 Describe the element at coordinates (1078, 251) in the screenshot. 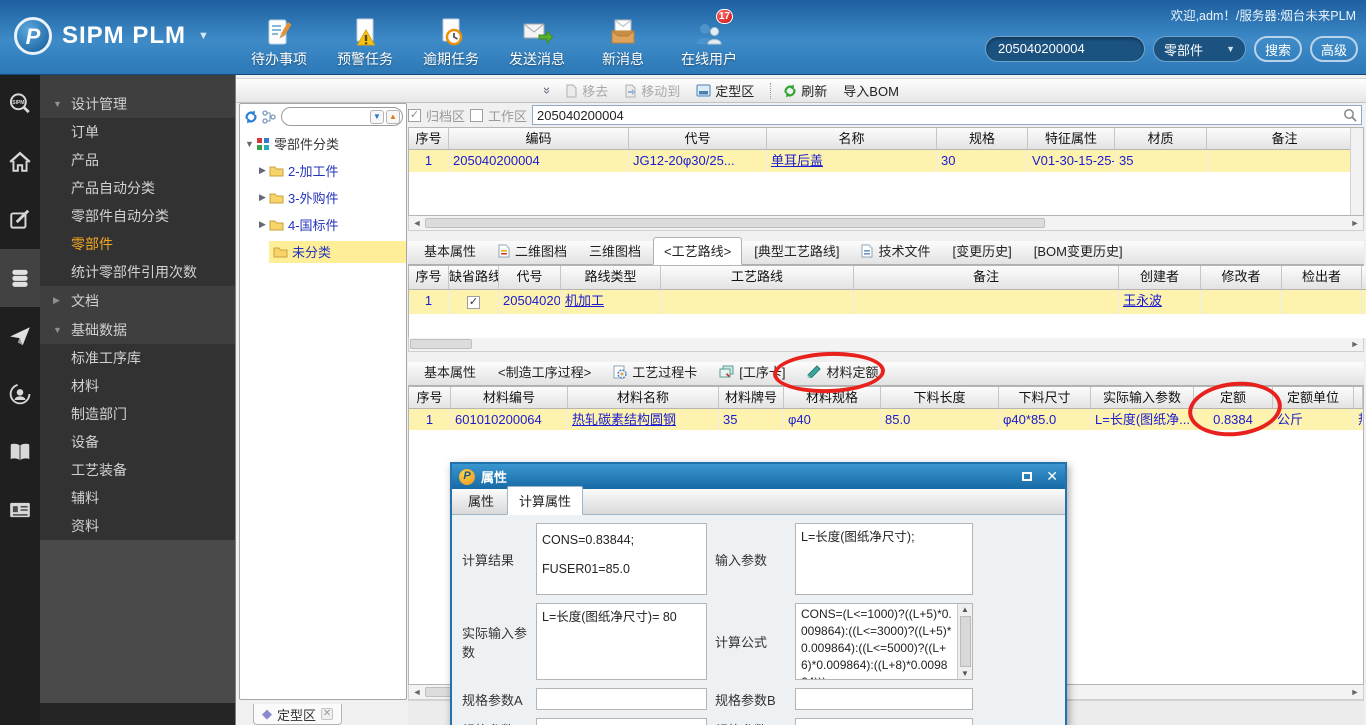

I see `tab-bom-change-history: [BOM变更历史]` at that location.